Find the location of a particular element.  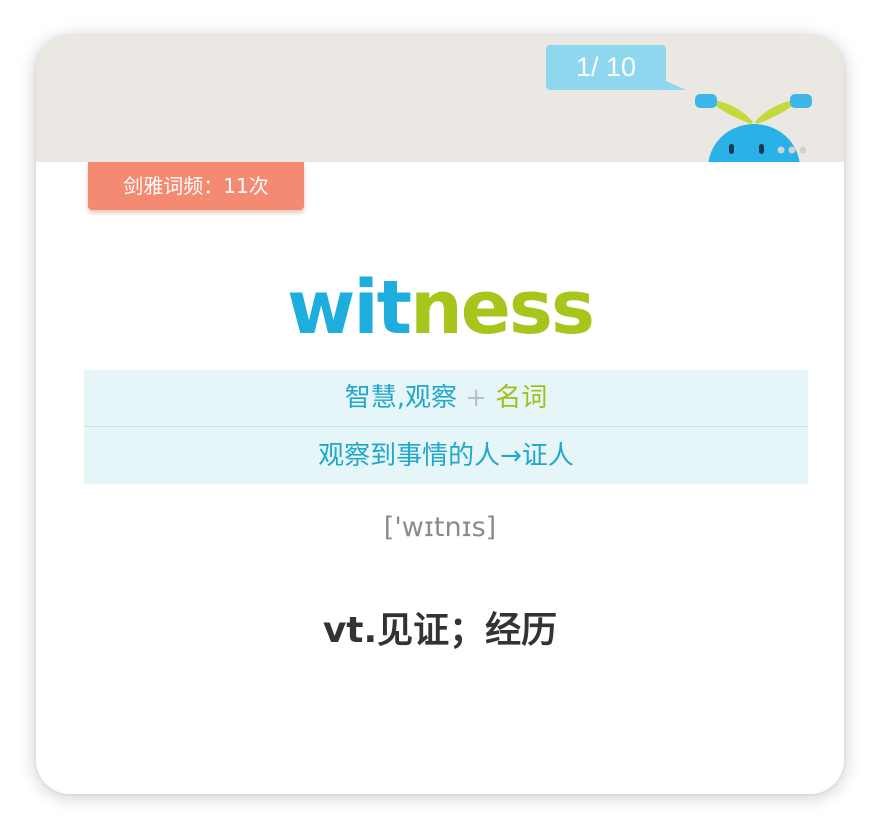

phonetic-transcription: ['wɪtnɪs] is located at coordinates (440, 528).